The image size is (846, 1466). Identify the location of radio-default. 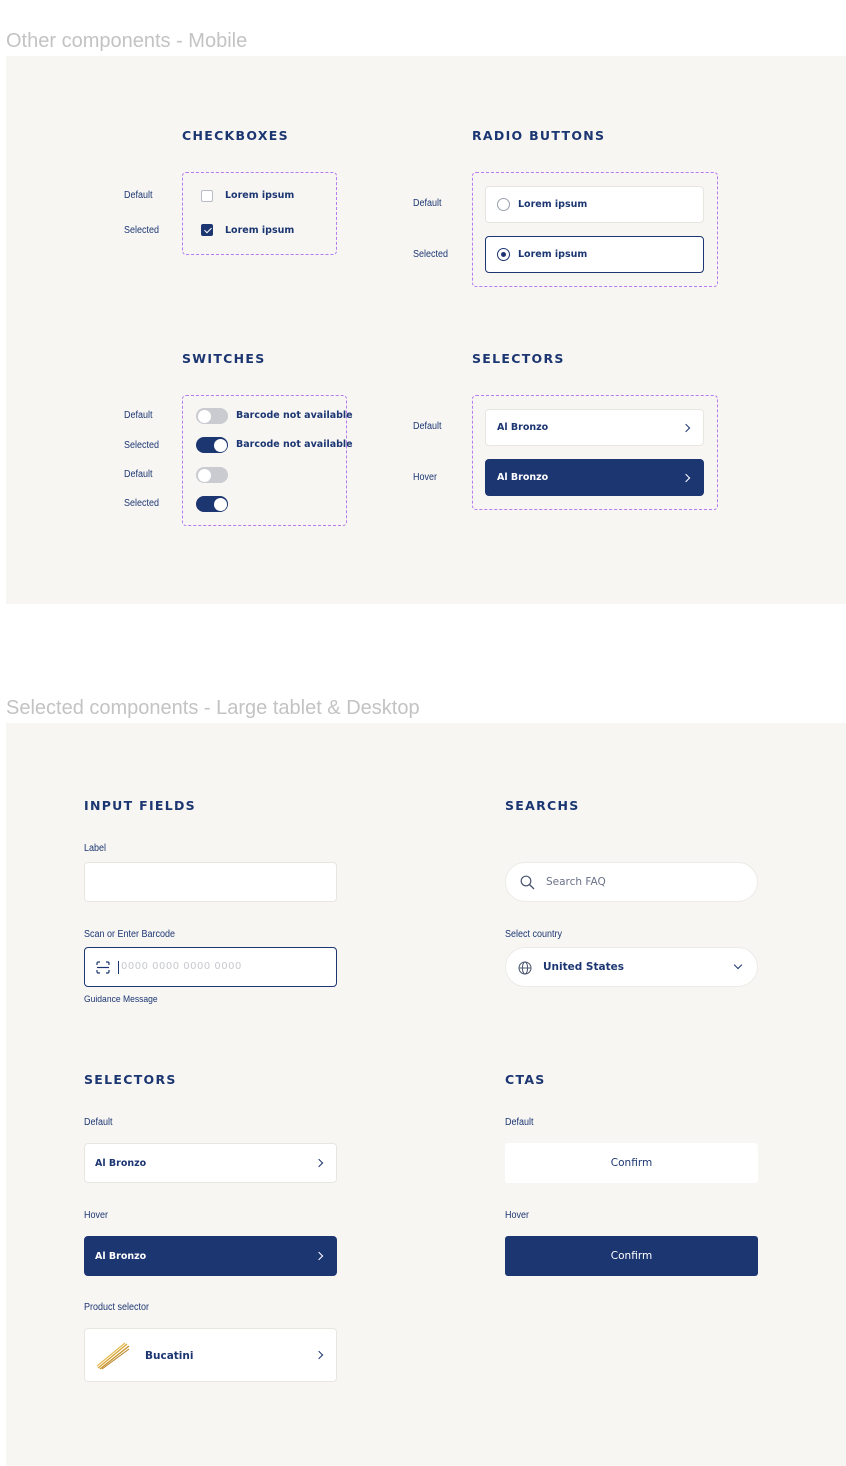
(503, 204).